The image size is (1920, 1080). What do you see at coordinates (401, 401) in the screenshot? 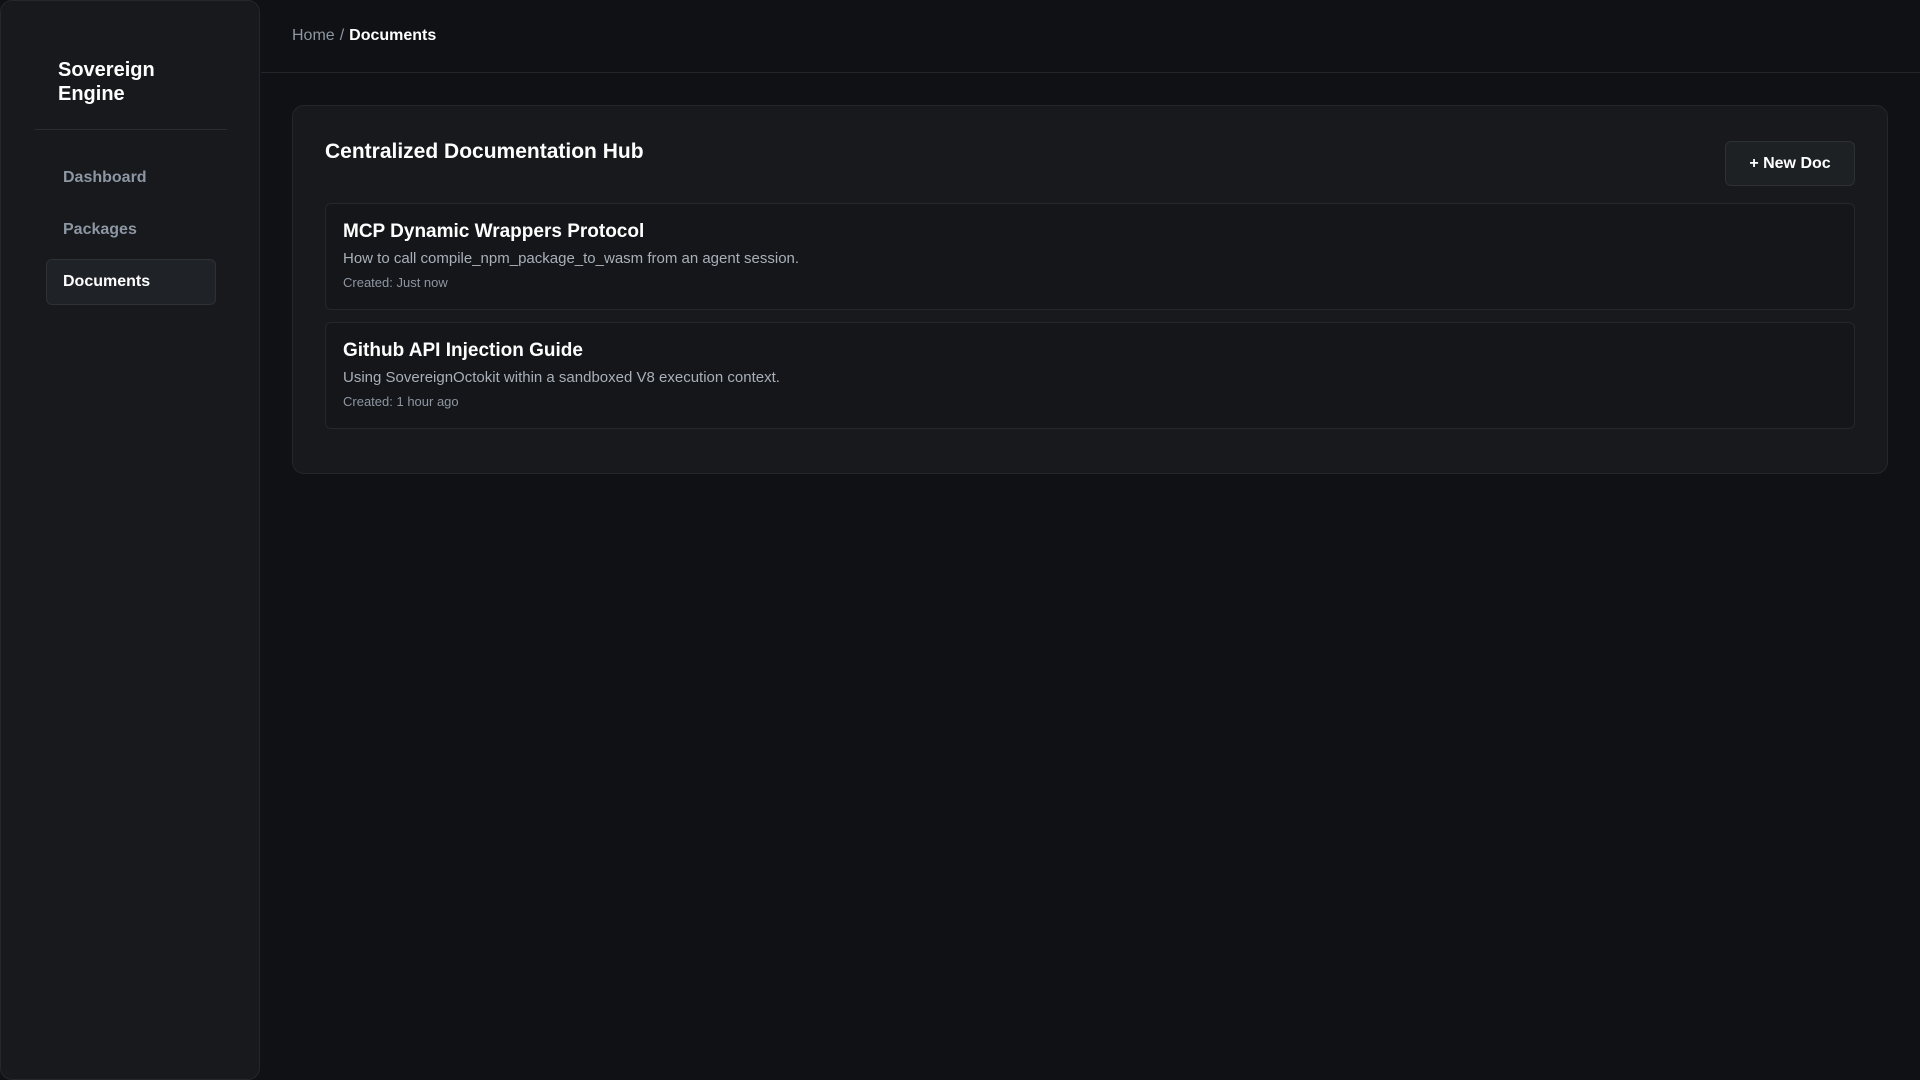
I see `document-created: Created: 1 hour ago` at bounding box center [401, 401].